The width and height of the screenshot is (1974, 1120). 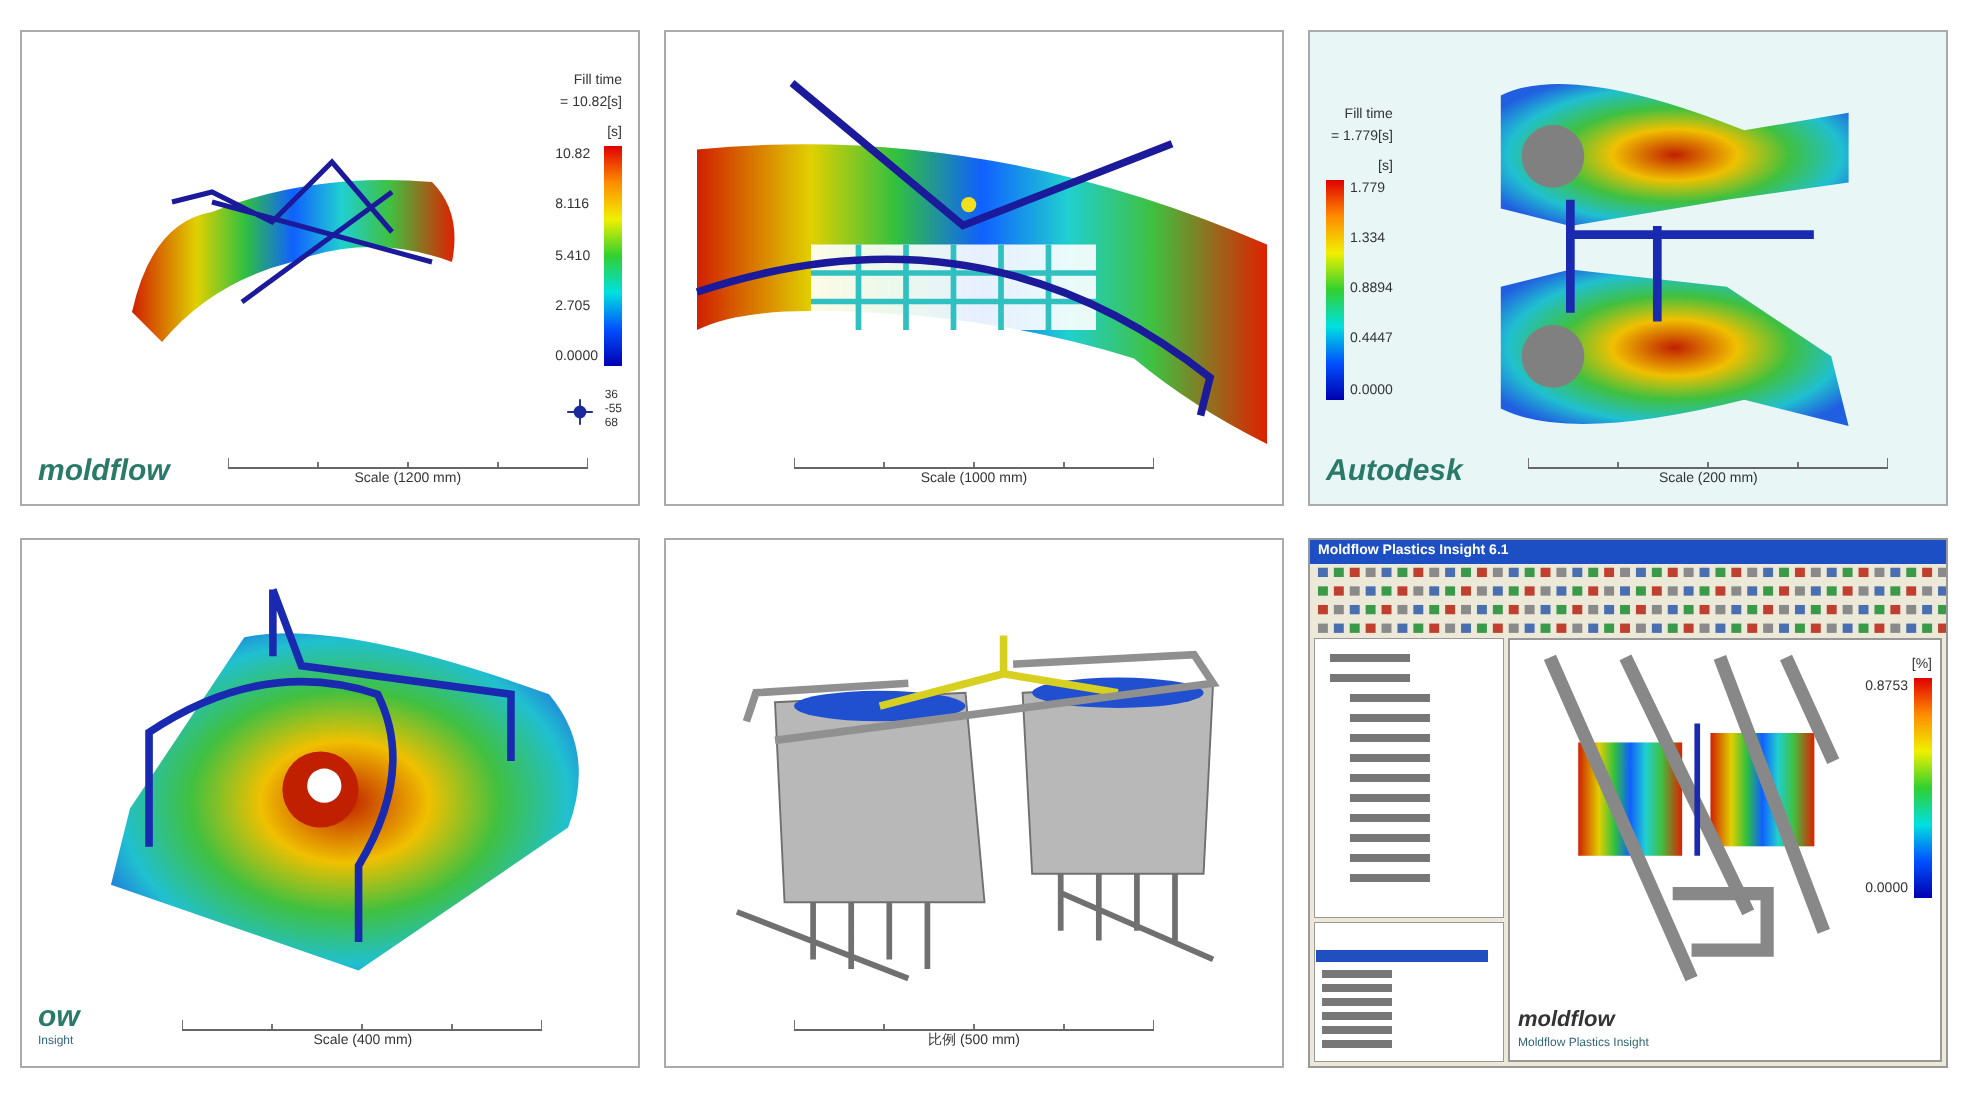 I want to click on brand-logo: ow, so click(x=59, y=1018).